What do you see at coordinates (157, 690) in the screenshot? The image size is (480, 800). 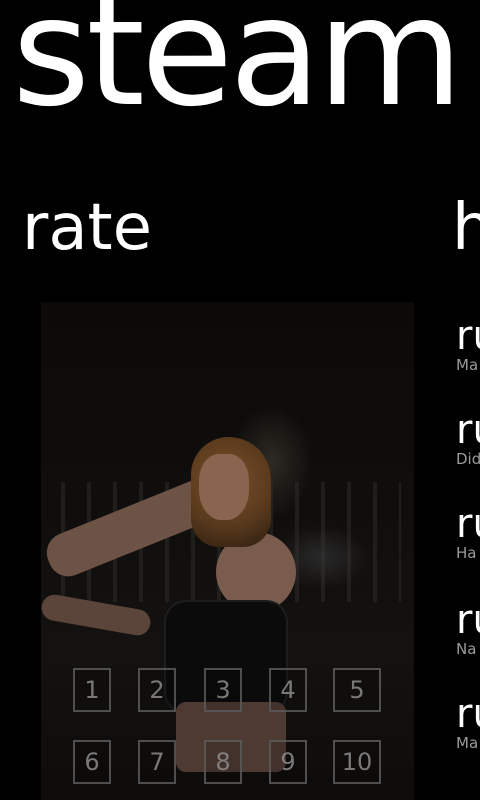 I see `rate-button-2: 2` at bounding box center [157, 690].